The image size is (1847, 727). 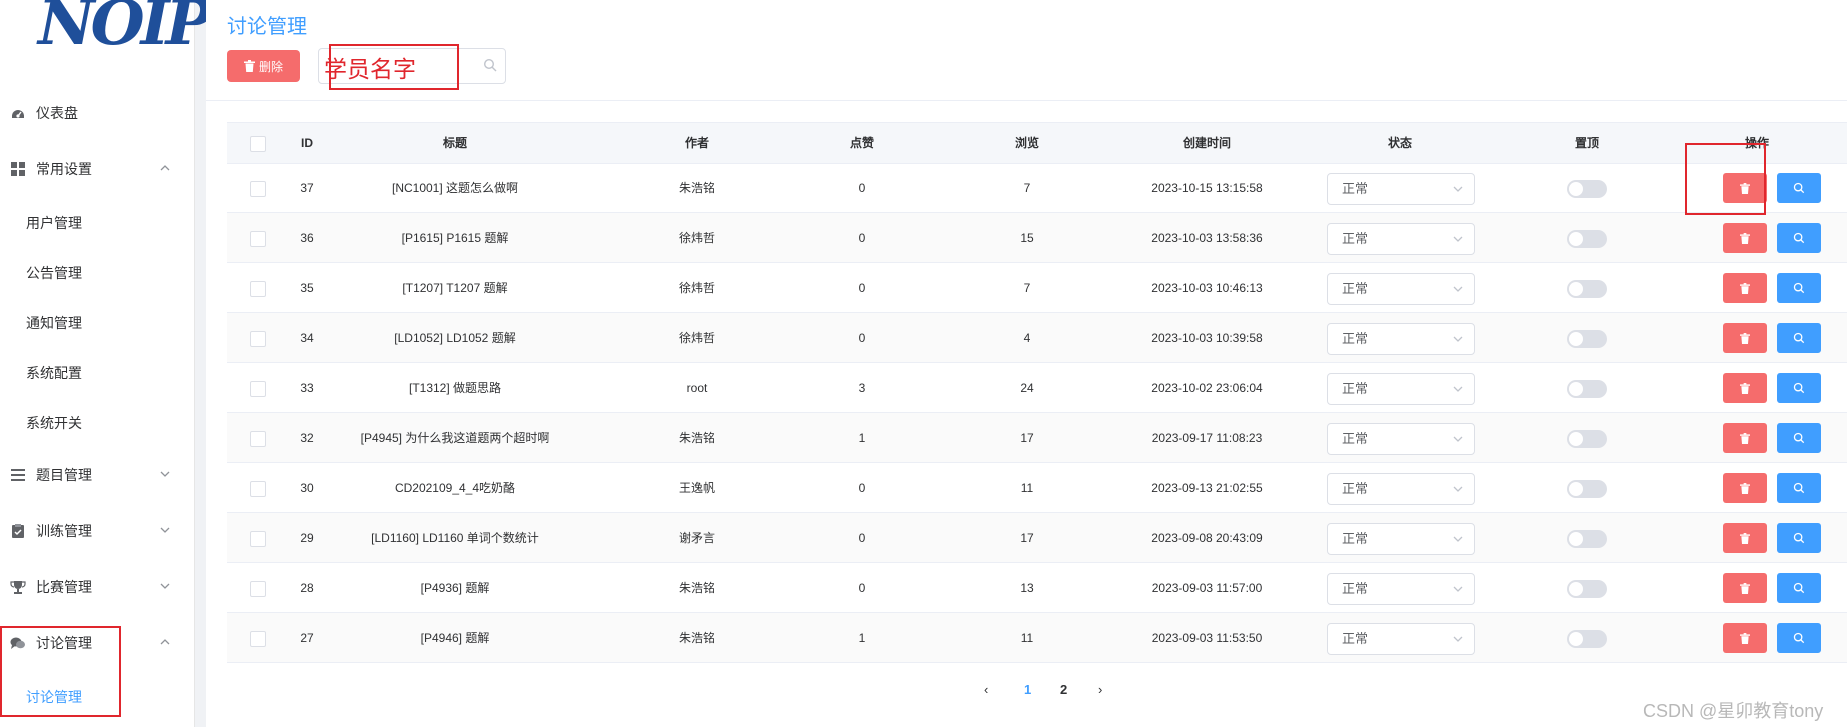 I want to click on cell-id: 28, so click(x=307, y=588).